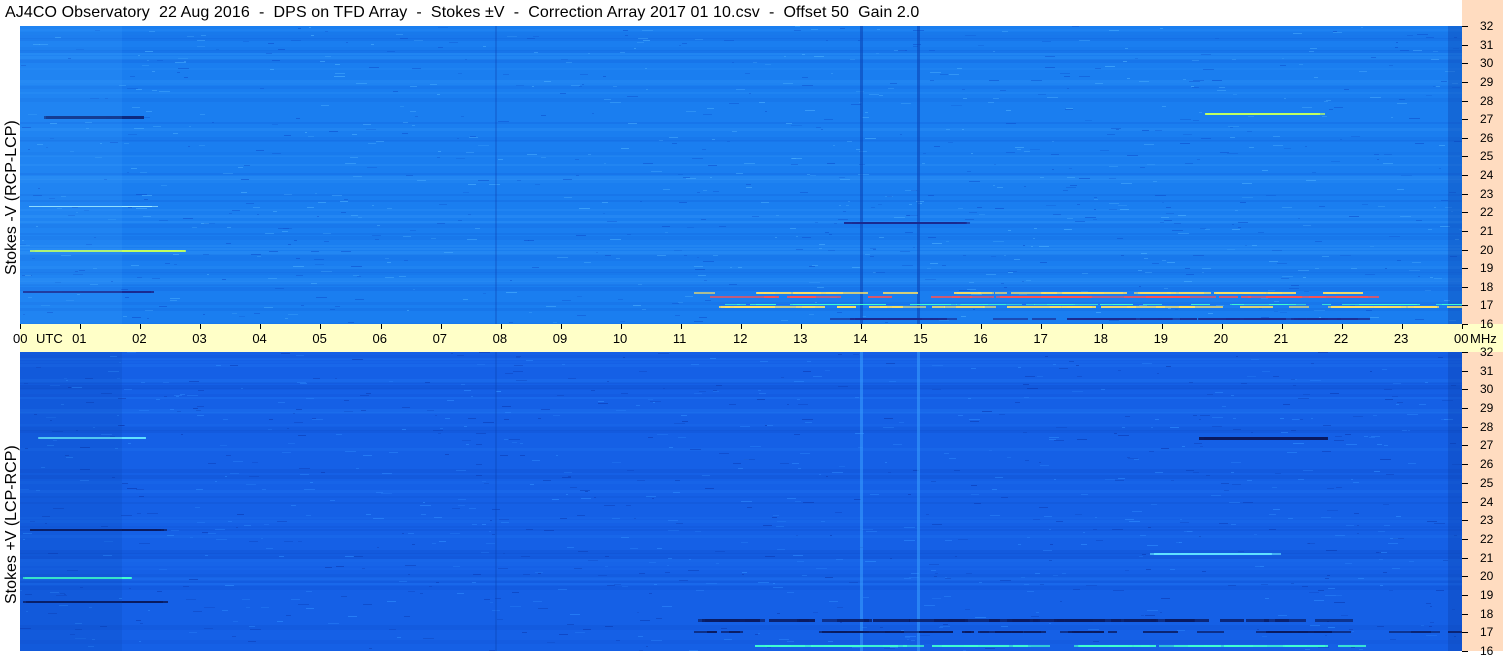  What do you see at coordinates (20, 338) in the screenshot?
I see `time-tick-label: 00` at bounding box center [20, 338].